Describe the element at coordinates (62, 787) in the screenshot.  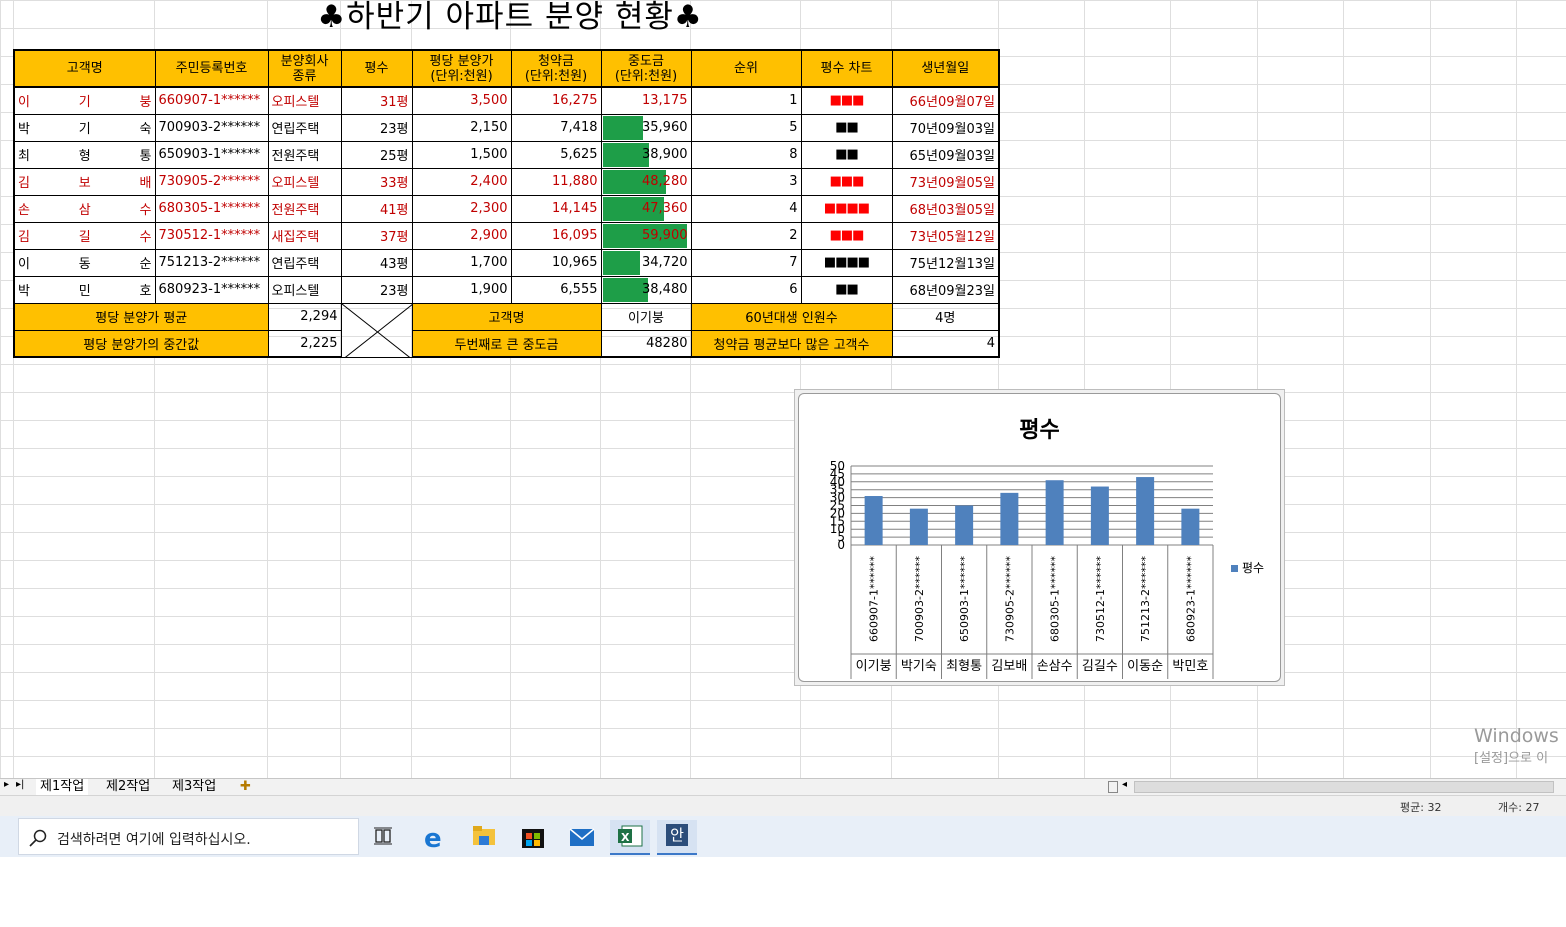
I see `tab-sheet1: 제1작업` at that location.